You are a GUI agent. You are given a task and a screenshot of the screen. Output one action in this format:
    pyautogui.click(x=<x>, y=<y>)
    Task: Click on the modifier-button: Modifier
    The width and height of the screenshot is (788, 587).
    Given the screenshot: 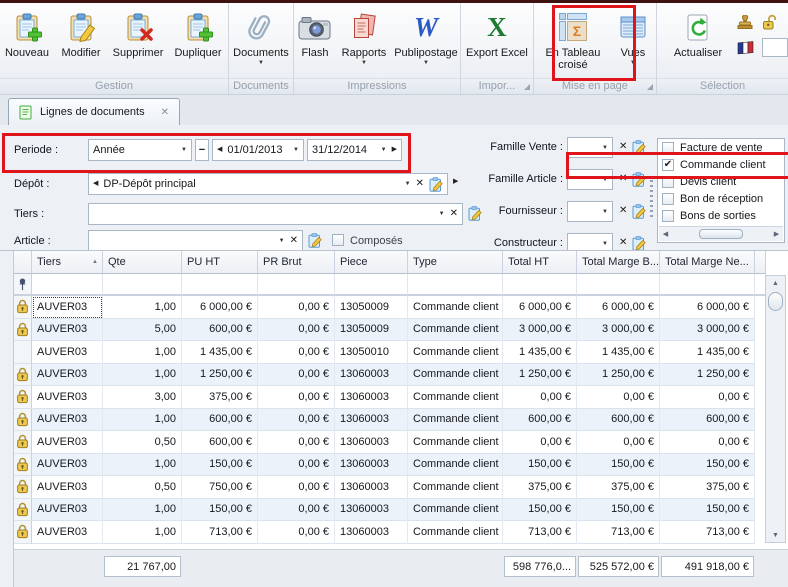 What is the action you would take?
    pyautogui.click(x=81, y=42)
    